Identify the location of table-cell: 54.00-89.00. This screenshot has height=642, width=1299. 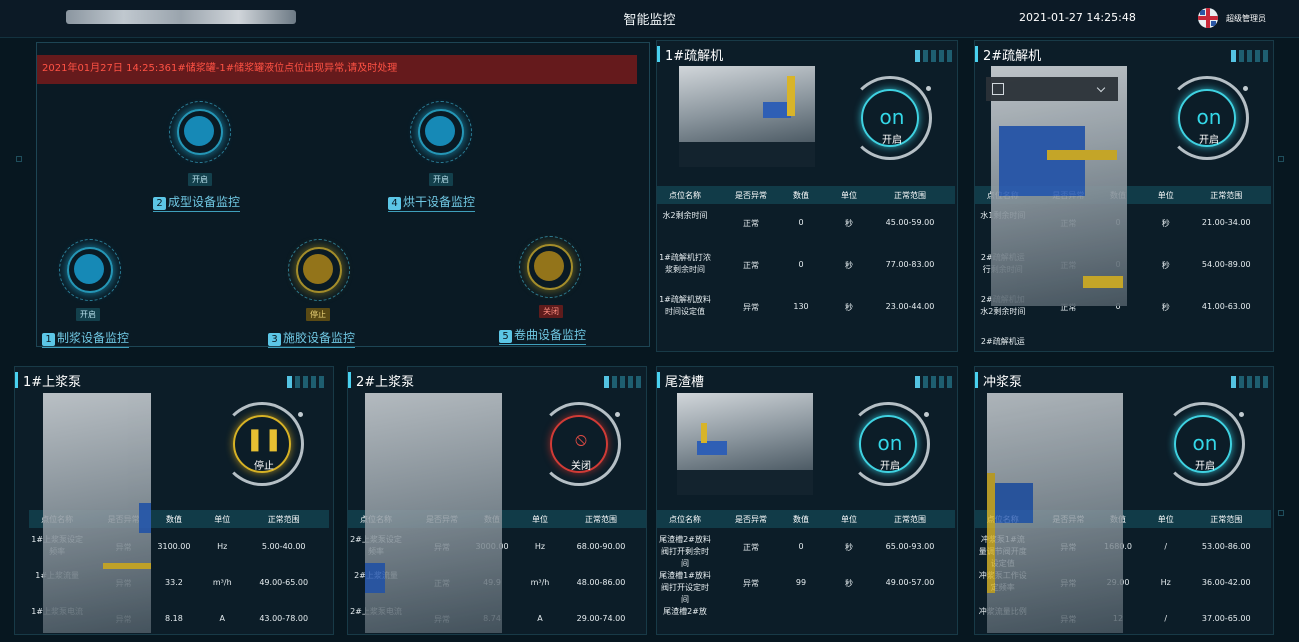
(1226, 264).